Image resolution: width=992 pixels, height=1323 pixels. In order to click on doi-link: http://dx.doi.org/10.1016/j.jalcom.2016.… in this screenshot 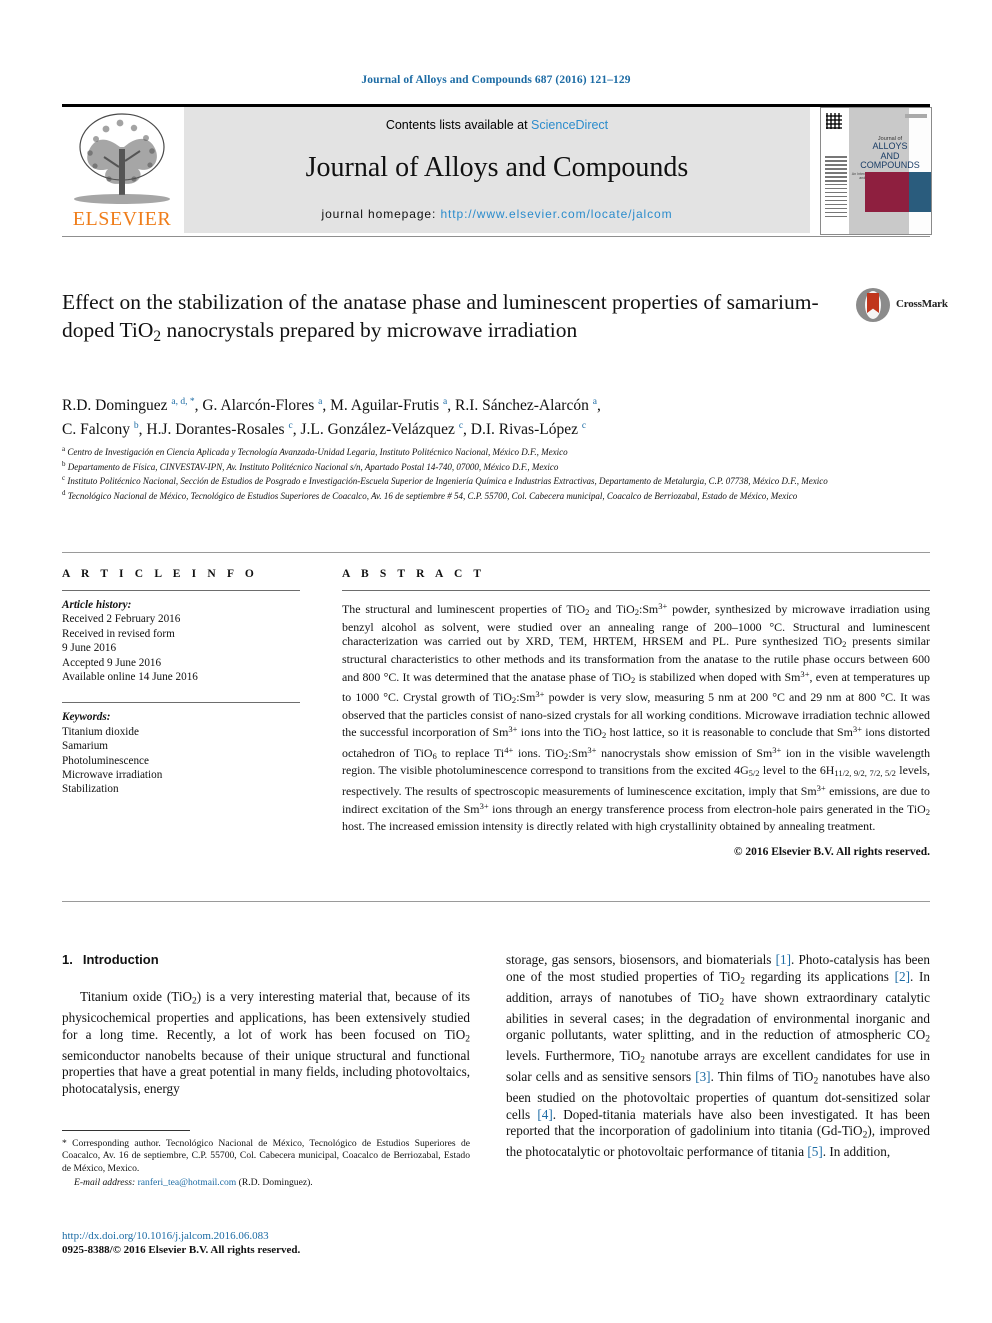, I will do `click(277, 1236)`.